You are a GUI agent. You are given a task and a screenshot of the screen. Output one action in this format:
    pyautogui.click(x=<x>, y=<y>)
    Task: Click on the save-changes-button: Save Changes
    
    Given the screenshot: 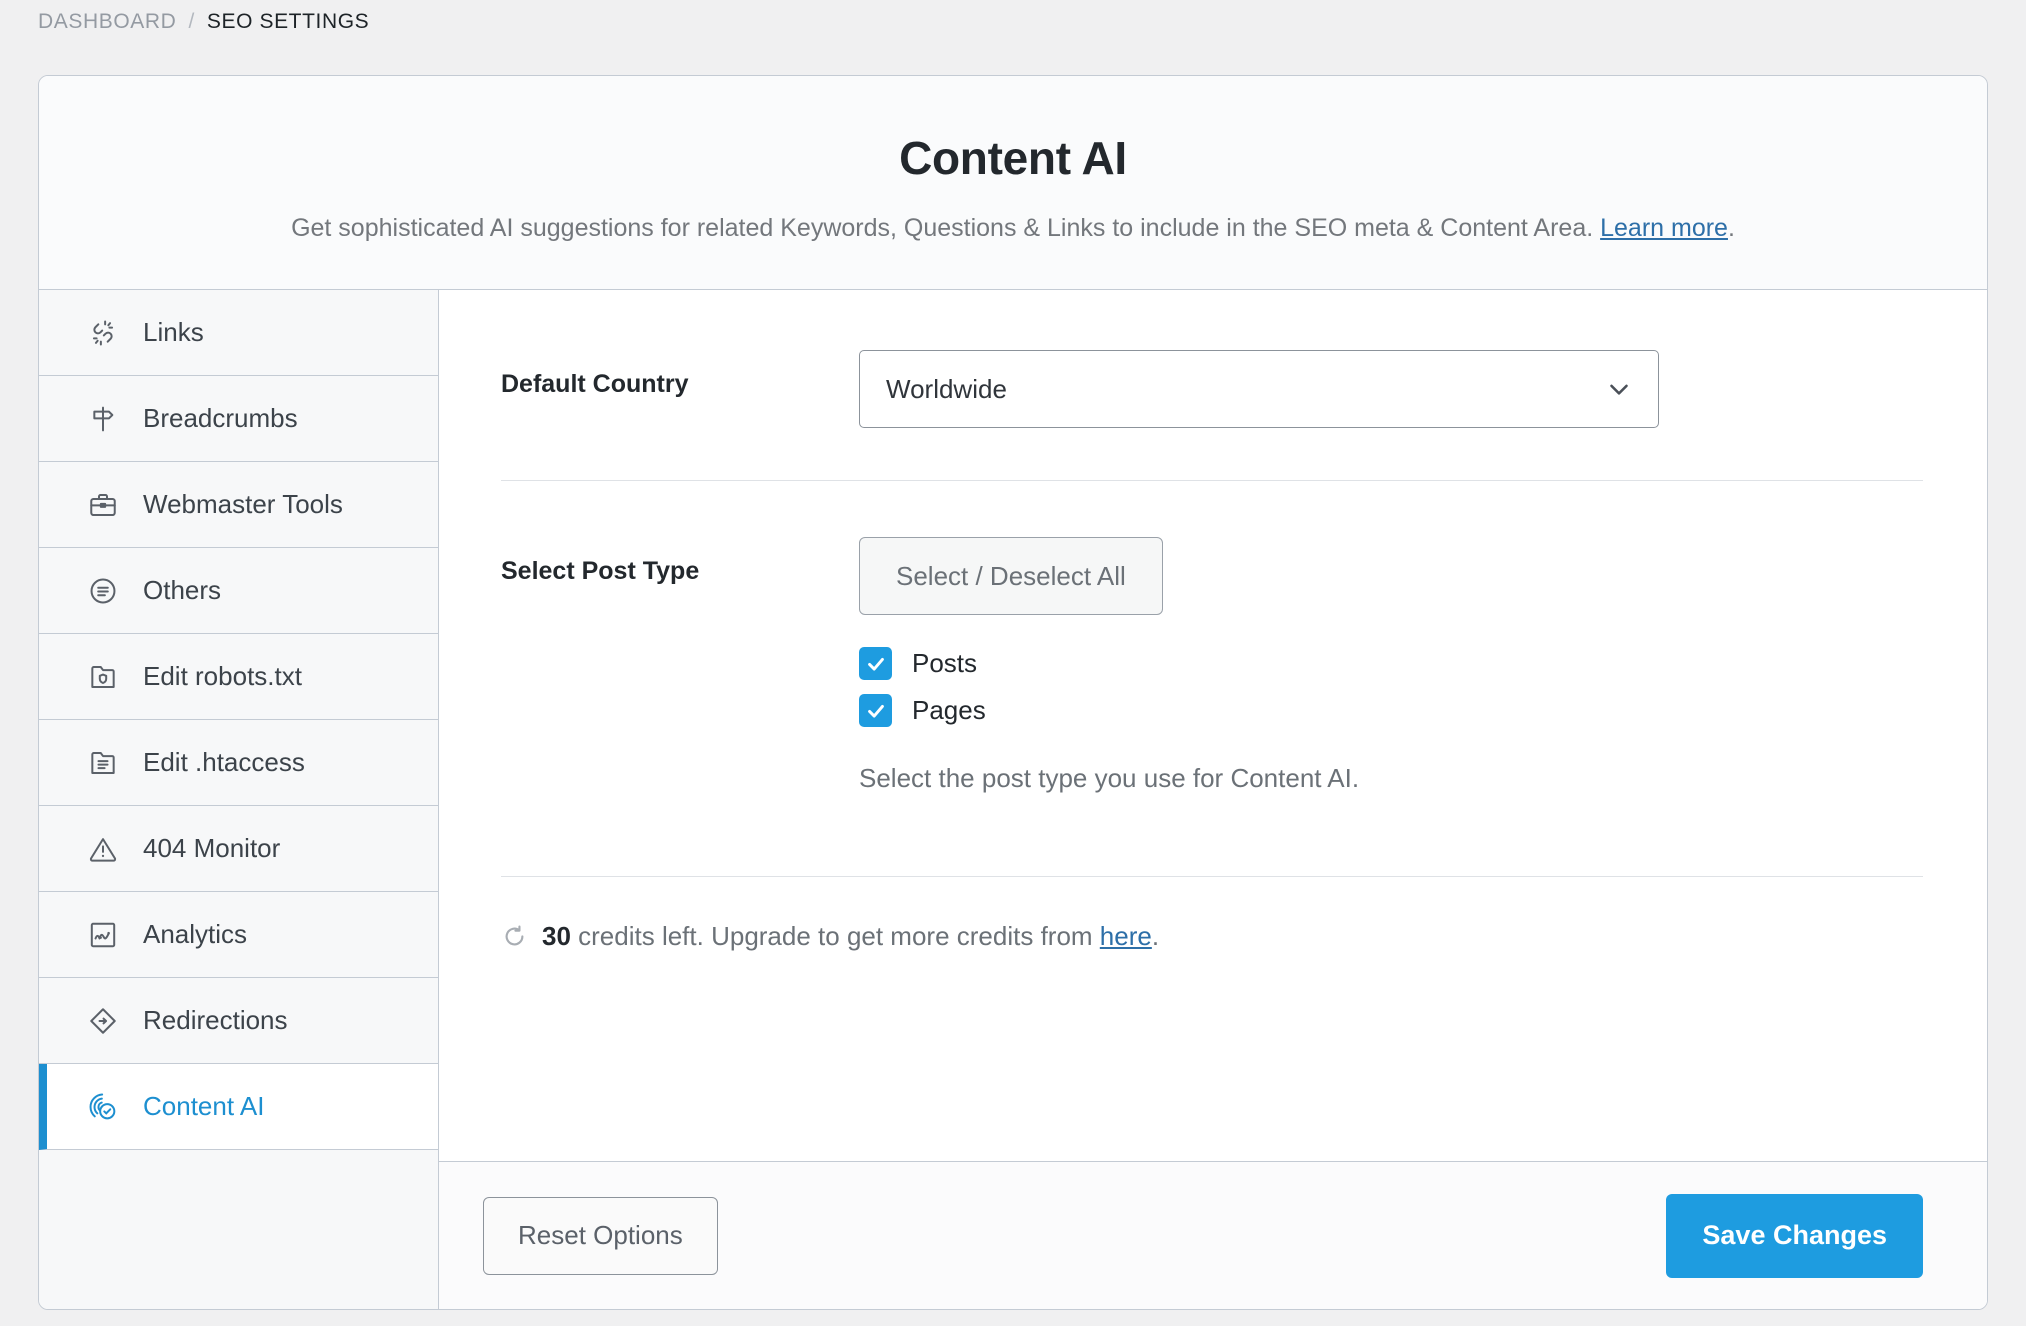 What is the action you would take?
    pyautogui.click(x=1794, y=1235)
    